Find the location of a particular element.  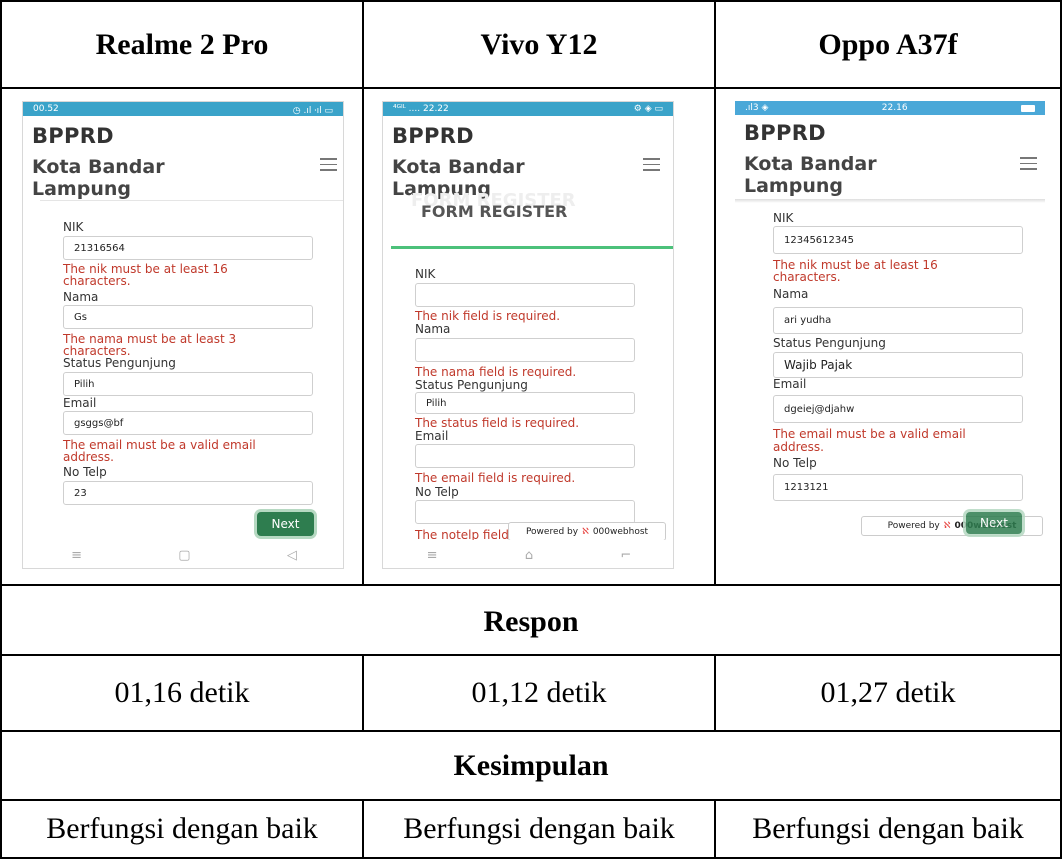

status-icons: ⚙ ◈ ▭ is located at coordinates (648, 109).